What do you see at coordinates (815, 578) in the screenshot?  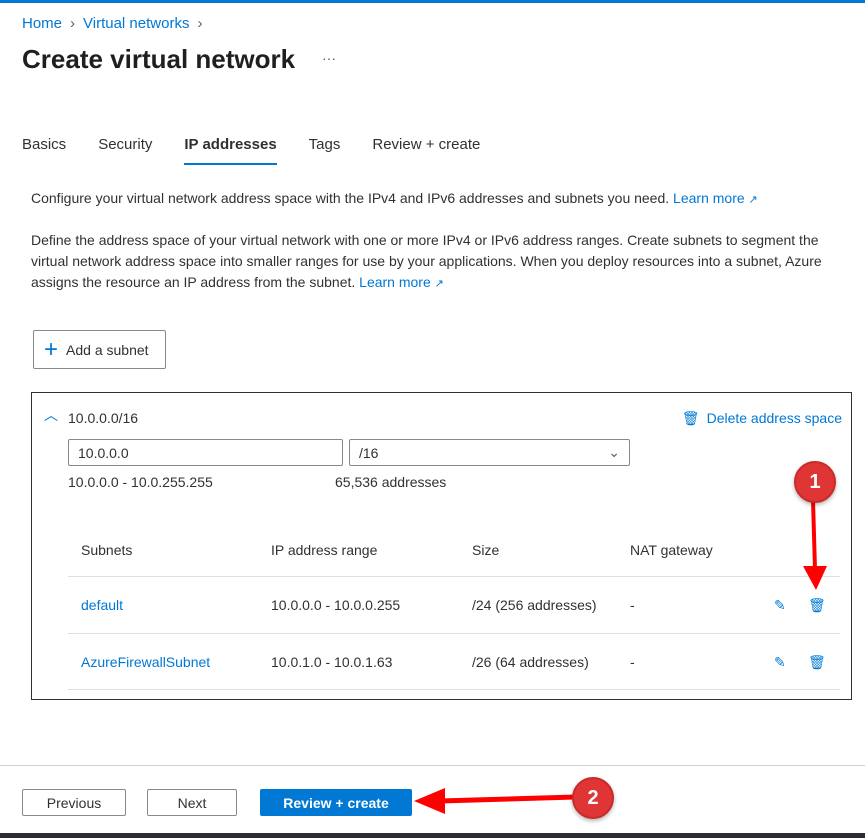 I see `arrow-1-head` at bounding box center [815, 578].